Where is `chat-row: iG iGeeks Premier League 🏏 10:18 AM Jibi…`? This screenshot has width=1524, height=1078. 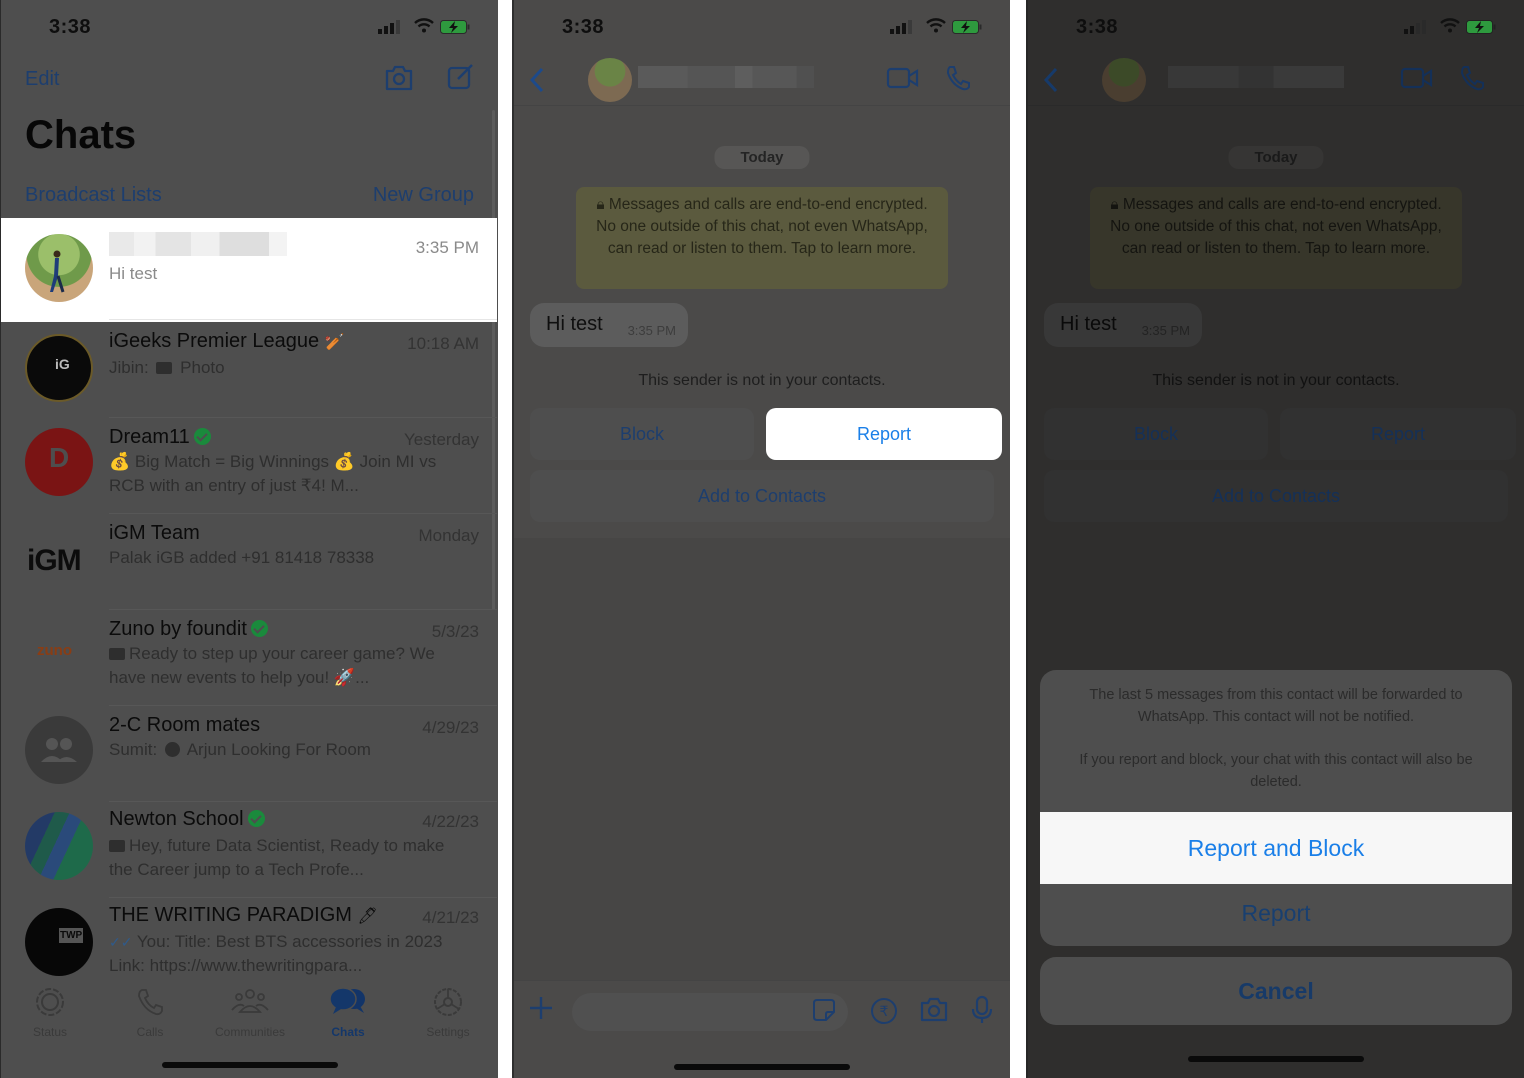 chat-row: iG iGeeks Premier League 🏏 10:18 AM Jibi… is located at coordinates (249, 370).